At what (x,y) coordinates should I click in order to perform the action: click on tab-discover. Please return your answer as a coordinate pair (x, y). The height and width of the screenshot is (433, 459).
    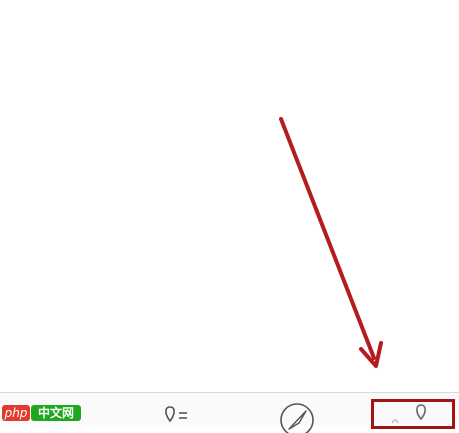
    Looking at the image, I should click on (300, 413).